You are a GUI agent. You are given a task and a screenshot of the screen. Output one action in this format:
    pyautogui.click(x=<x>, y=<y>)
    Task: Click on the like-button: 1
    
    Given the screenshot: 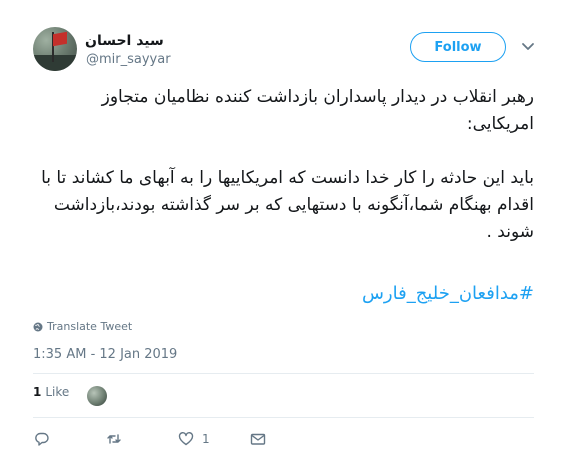 What is the action you would take?
    pyautogui.click(x=194, y=439)
    